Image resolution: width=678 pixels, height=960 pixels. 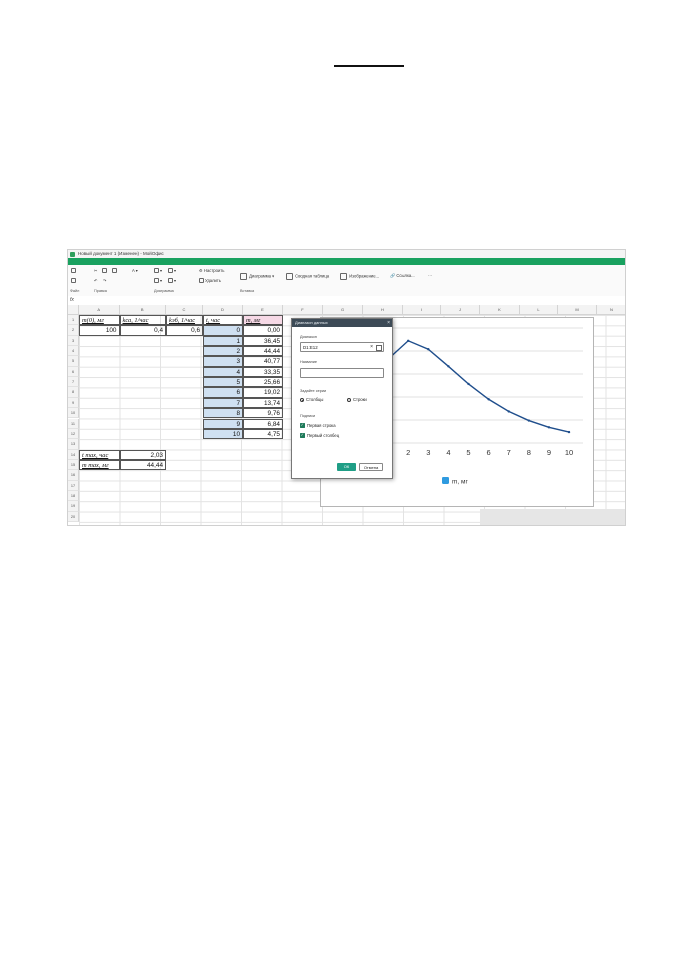 I want to click on row-header: 19, so click(x=73, y=506).